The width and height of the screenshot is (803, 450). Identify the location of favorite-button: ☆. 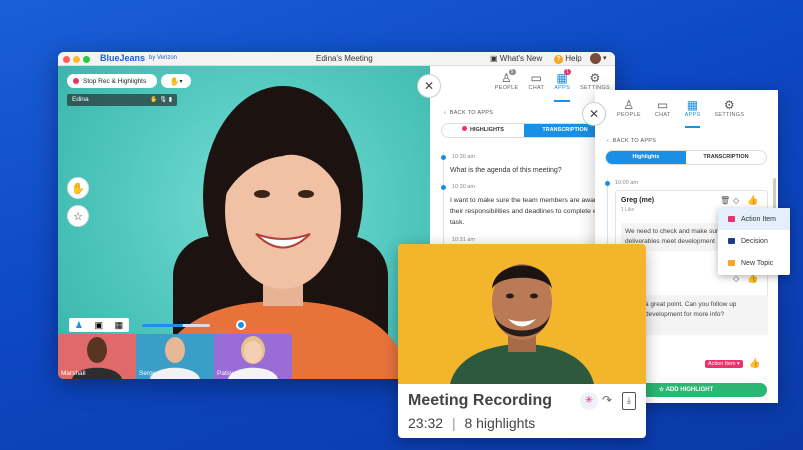
(78, 216).